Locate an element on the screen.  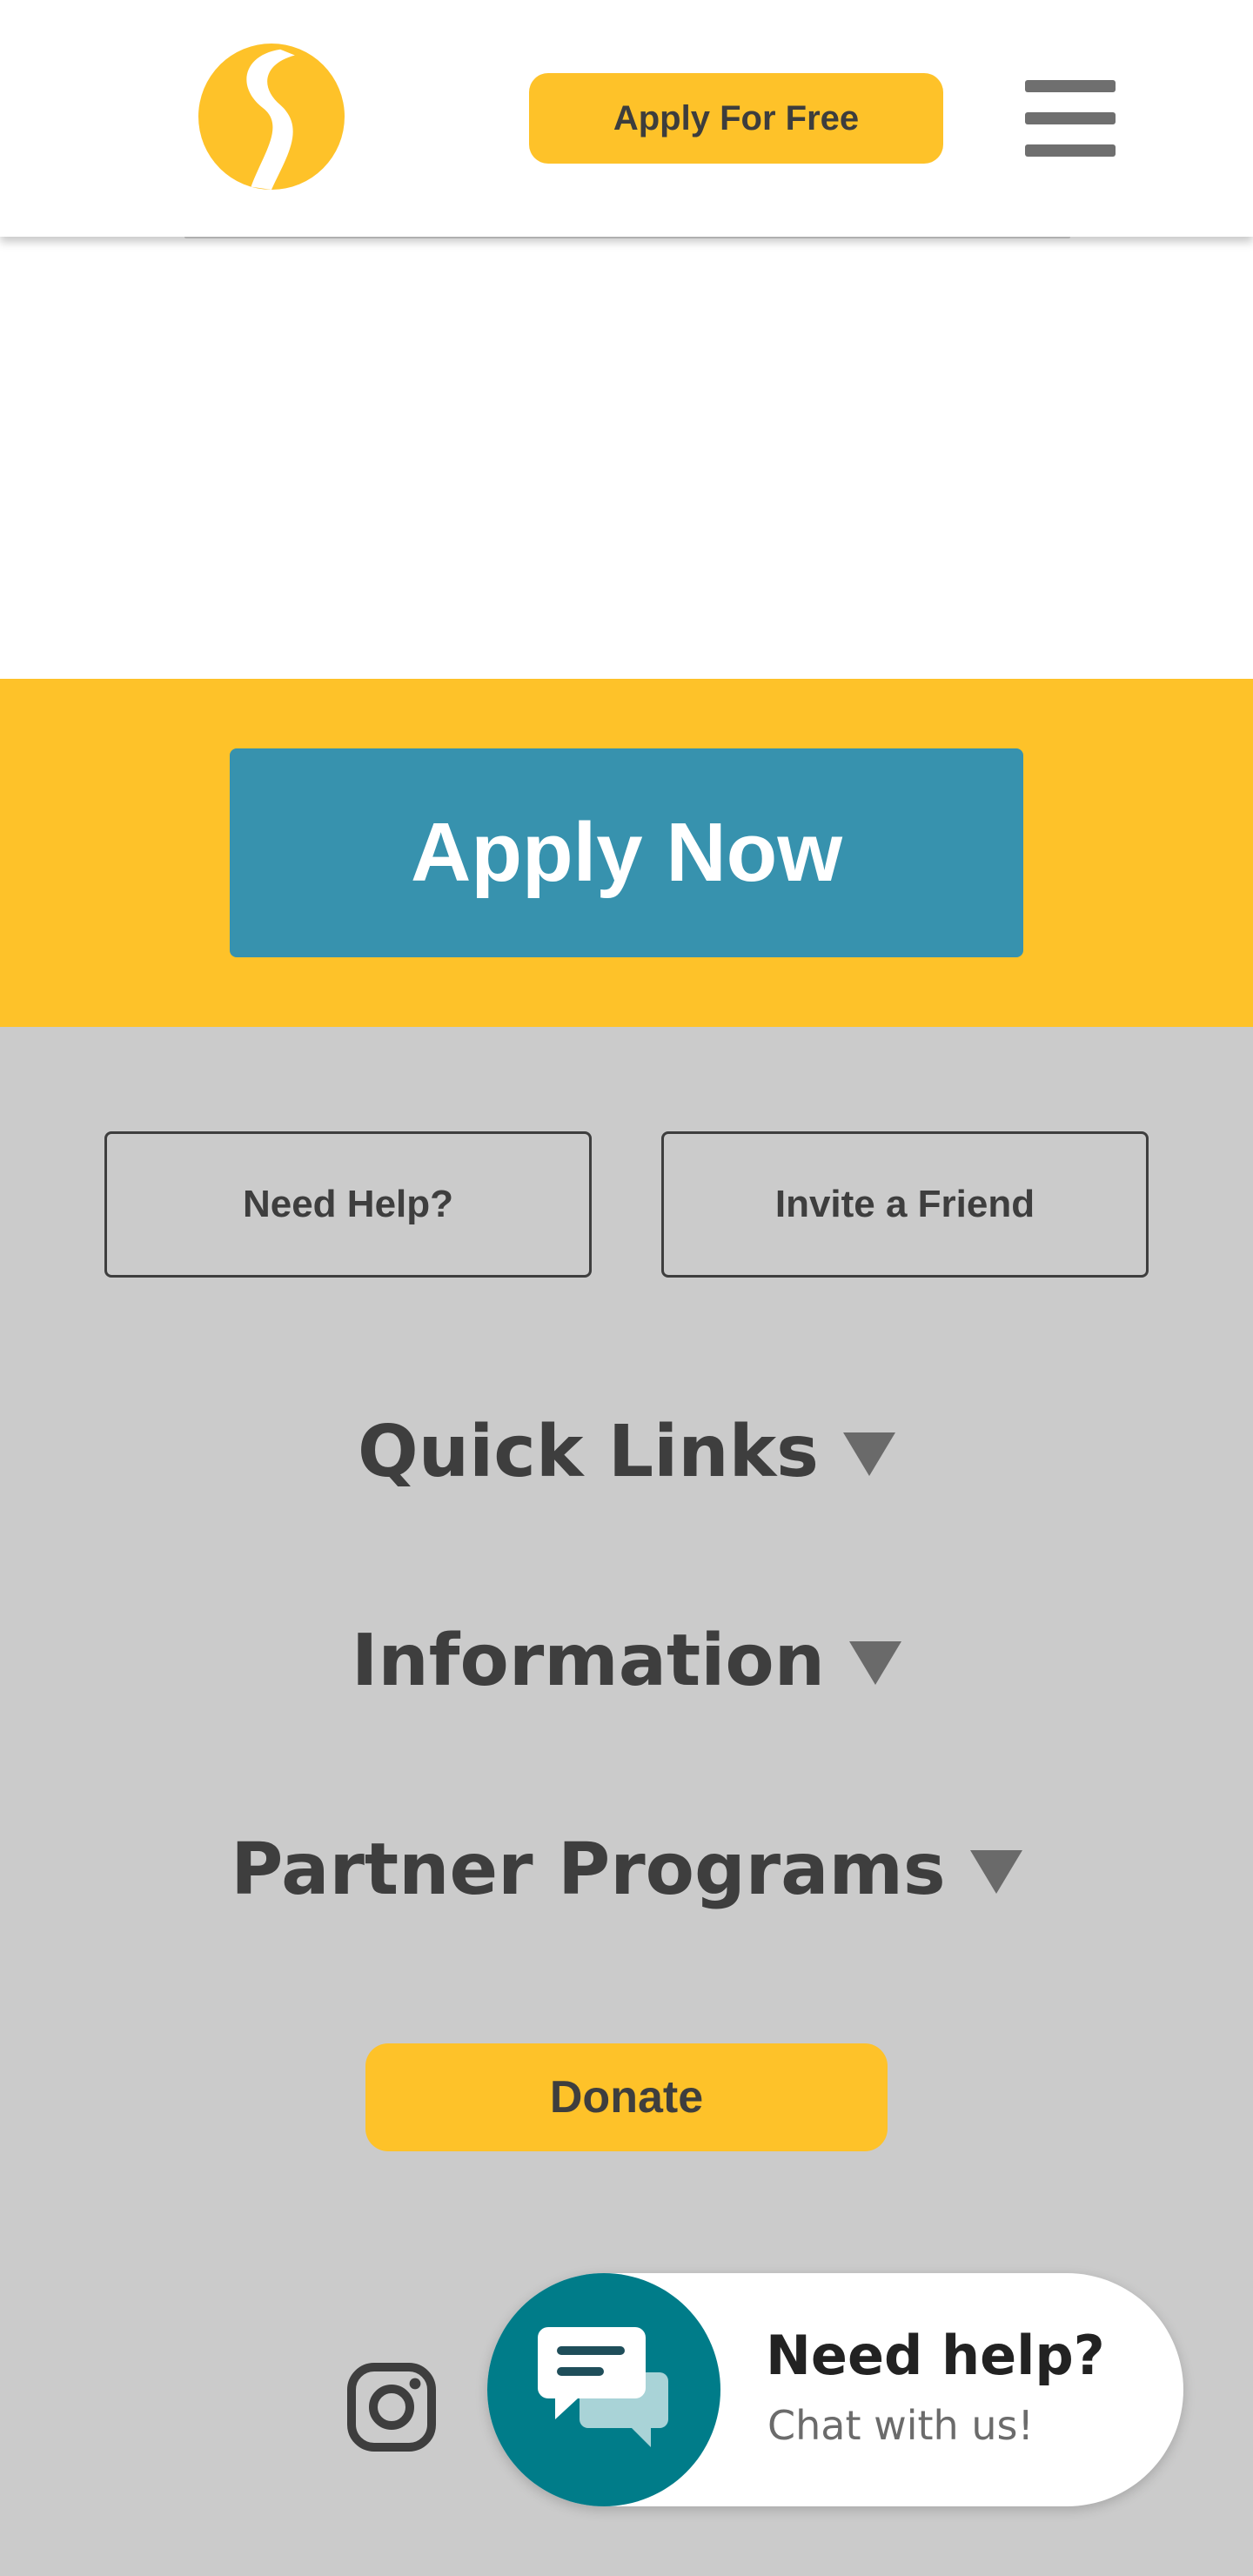
partner-programs-toggle: Partner Programs is located at coordinates (626, 1869).